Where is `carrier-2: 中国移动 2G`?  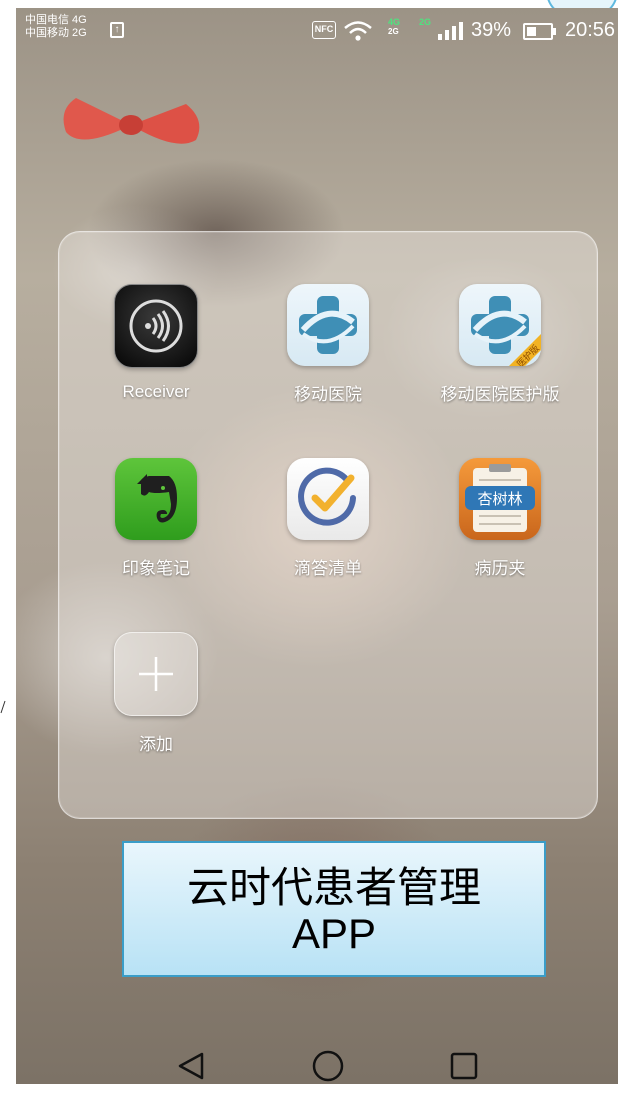 carrier-2: 中国移动 2G is located at coordinates (56, 33).